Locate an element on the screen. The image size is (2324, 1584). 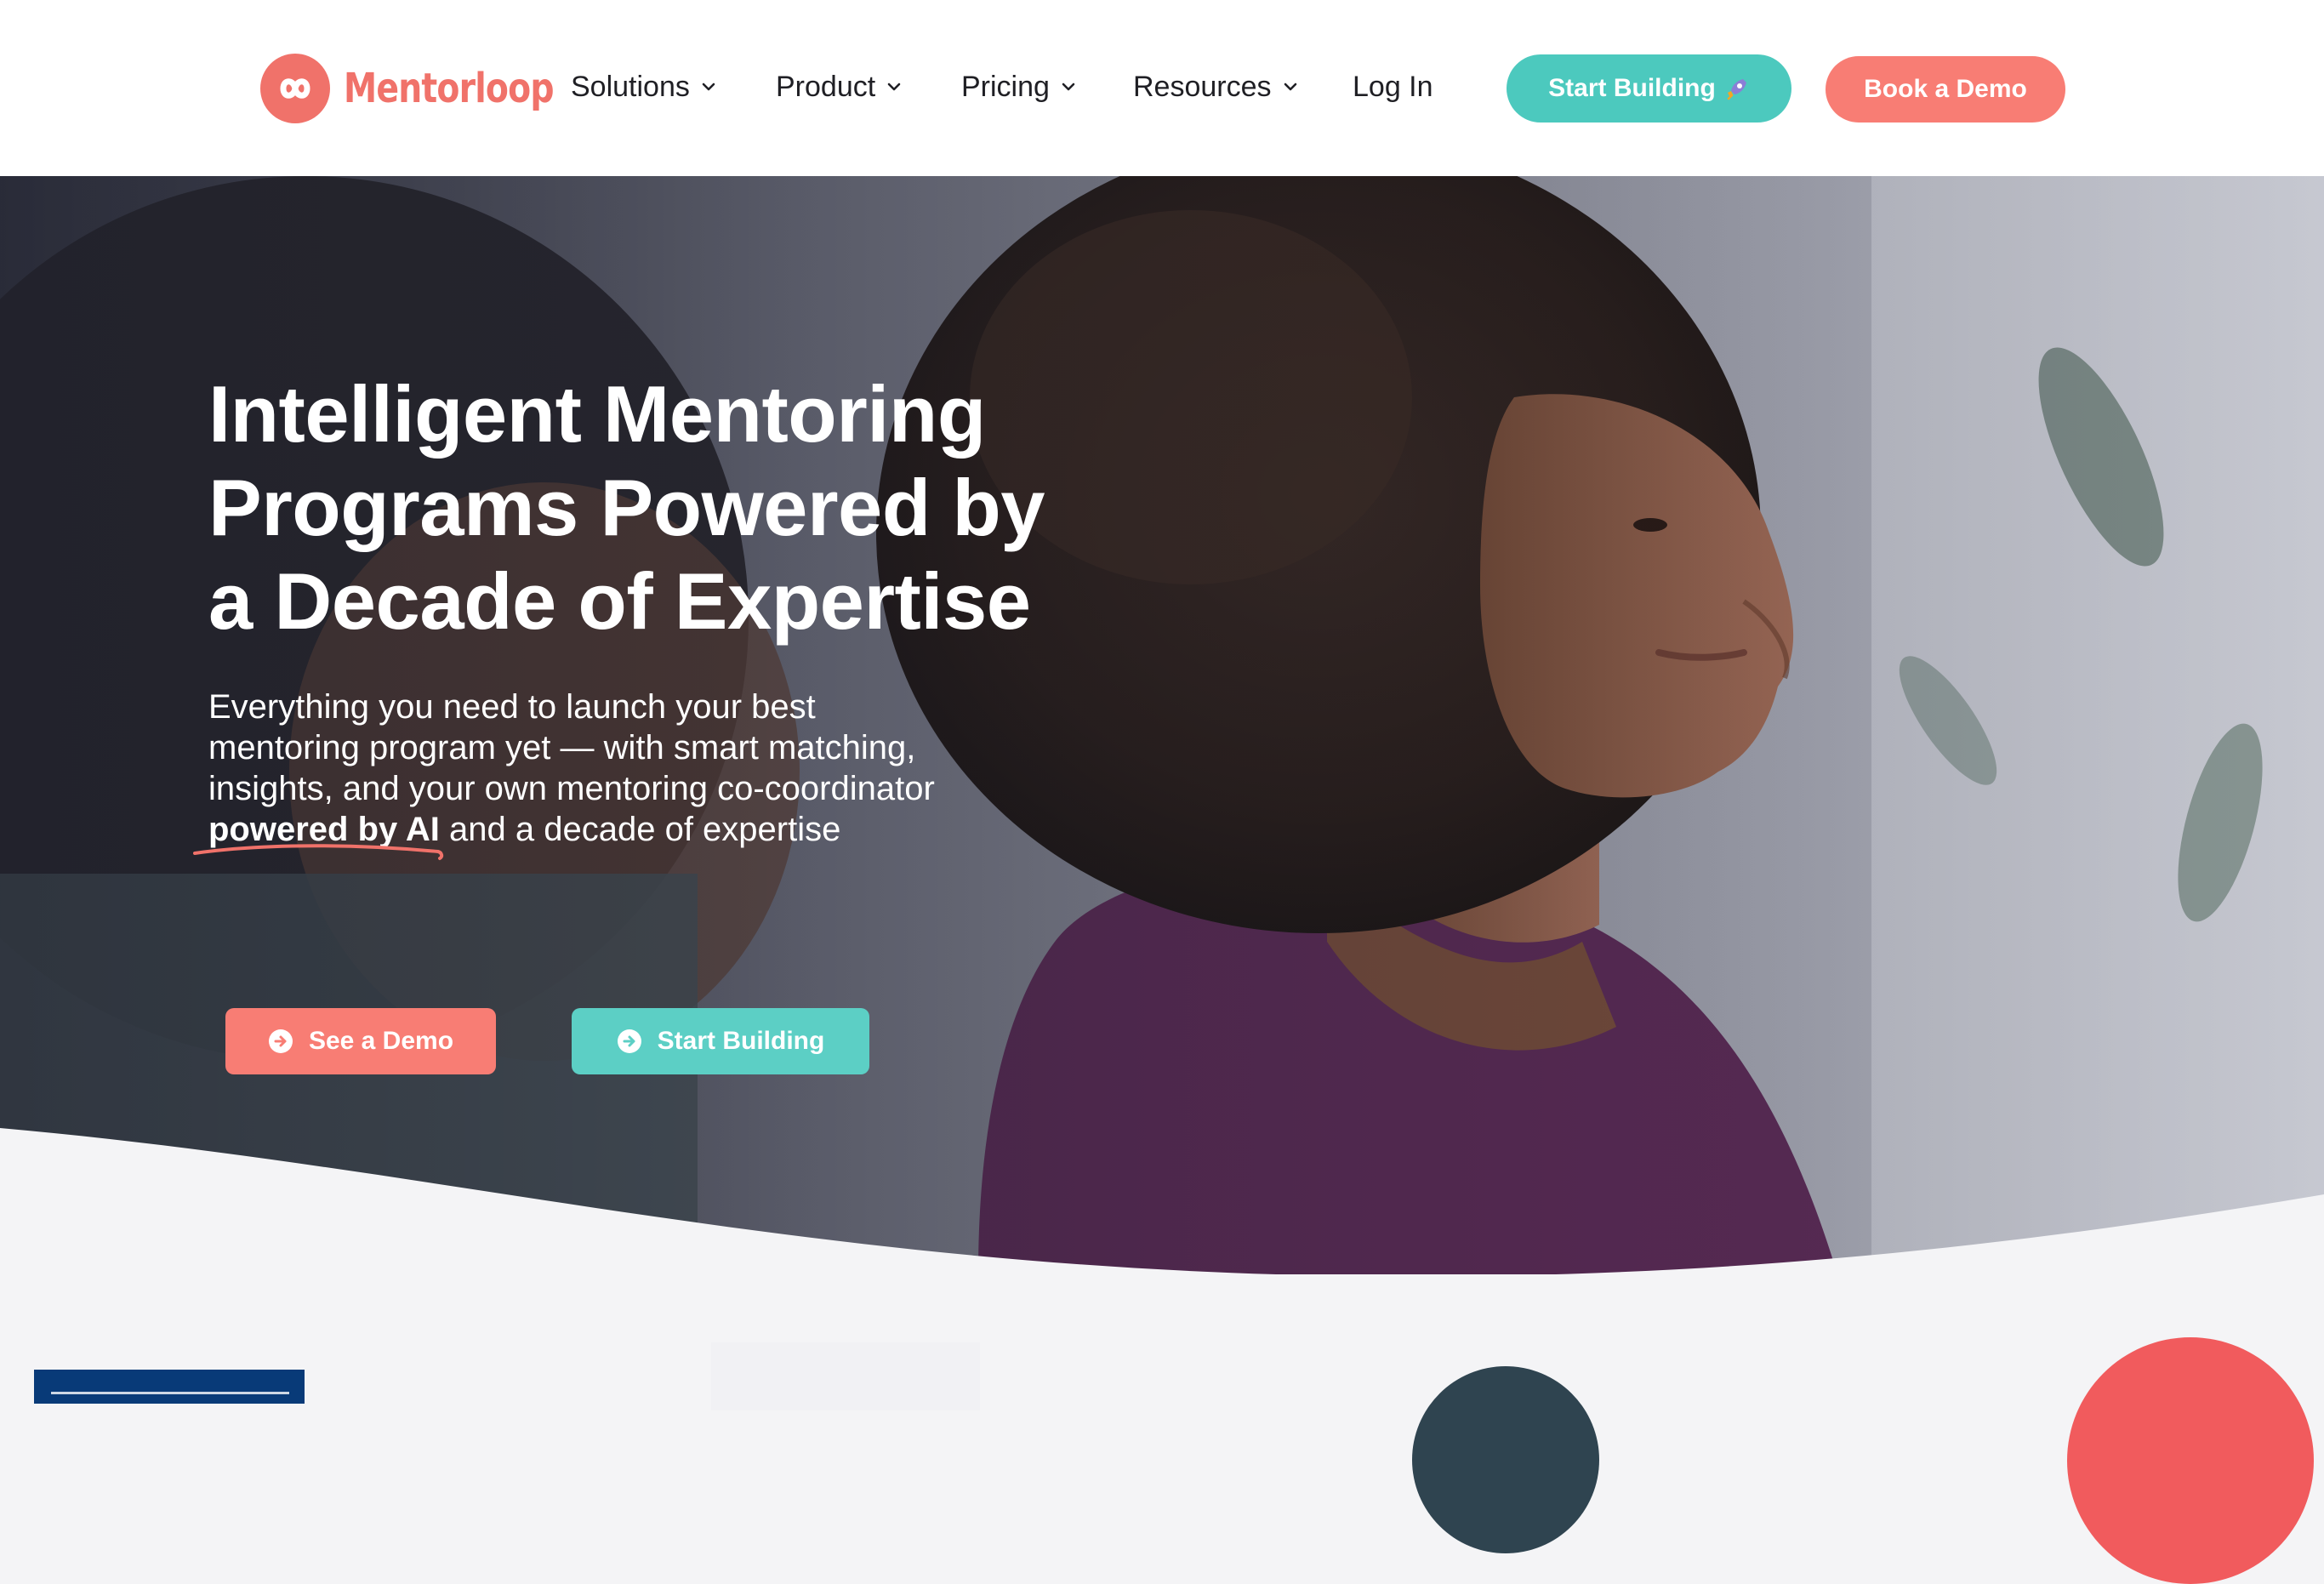
see-demo-button: See a Demo is located at coordinates (361, 1041).